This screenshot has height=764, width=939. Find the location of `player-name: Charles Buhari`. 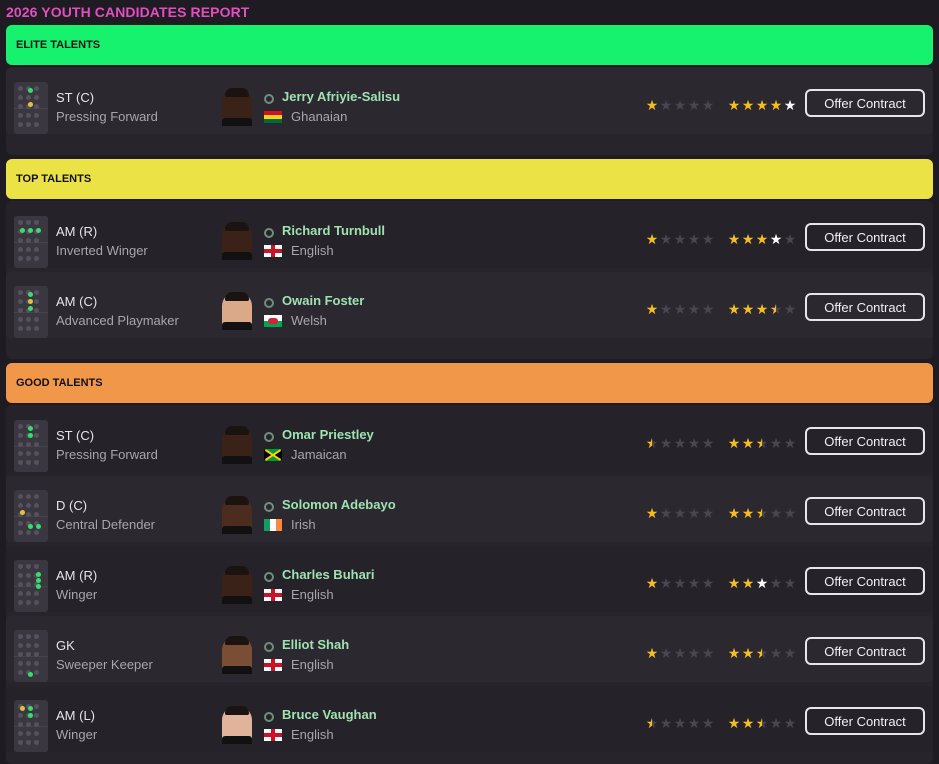

player-name: Charles Buhari is located at coordinates (328, 574).